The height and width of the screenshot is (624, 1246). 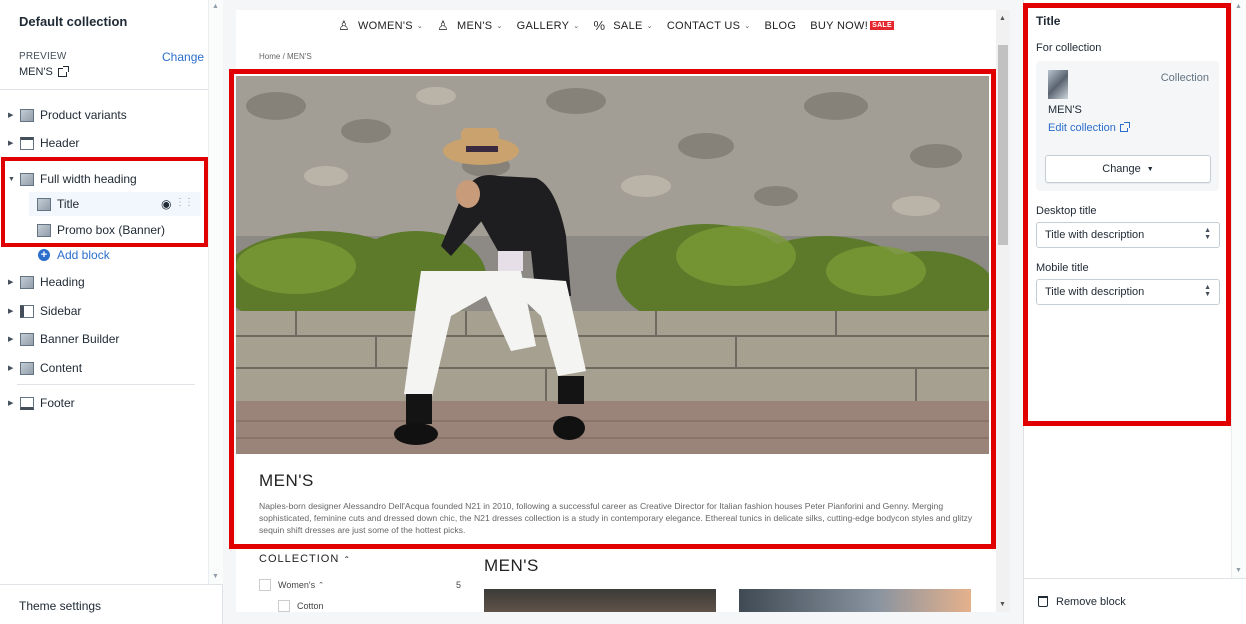 I want to click on remove-block-label: Remove block, so click(x=1091, y=601).